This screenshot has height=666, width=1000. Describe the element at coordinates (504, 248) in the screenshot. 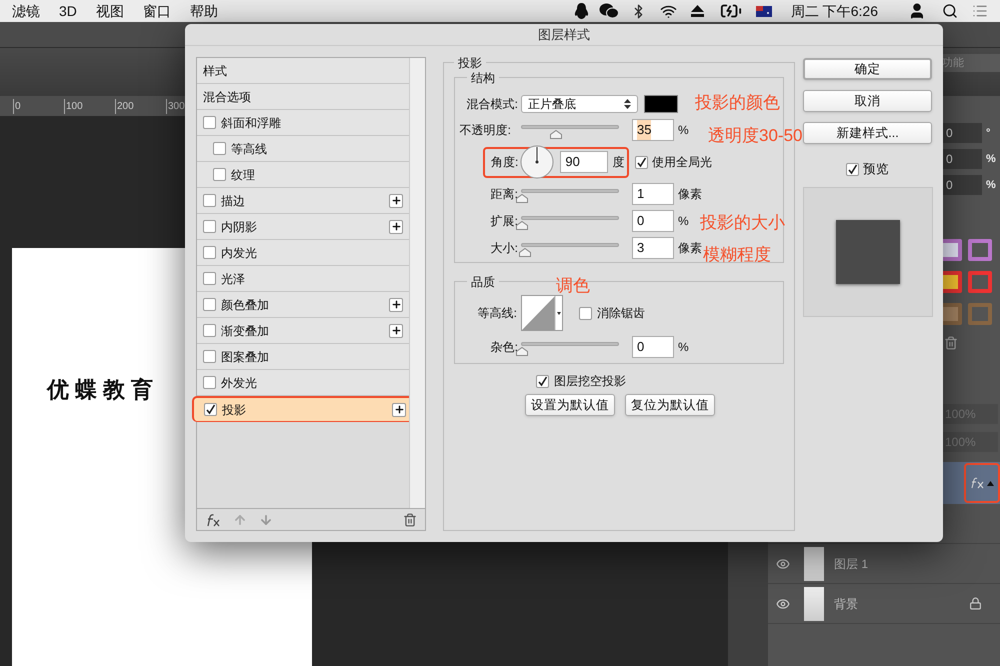

I see `field-label: 大小:` at that location.